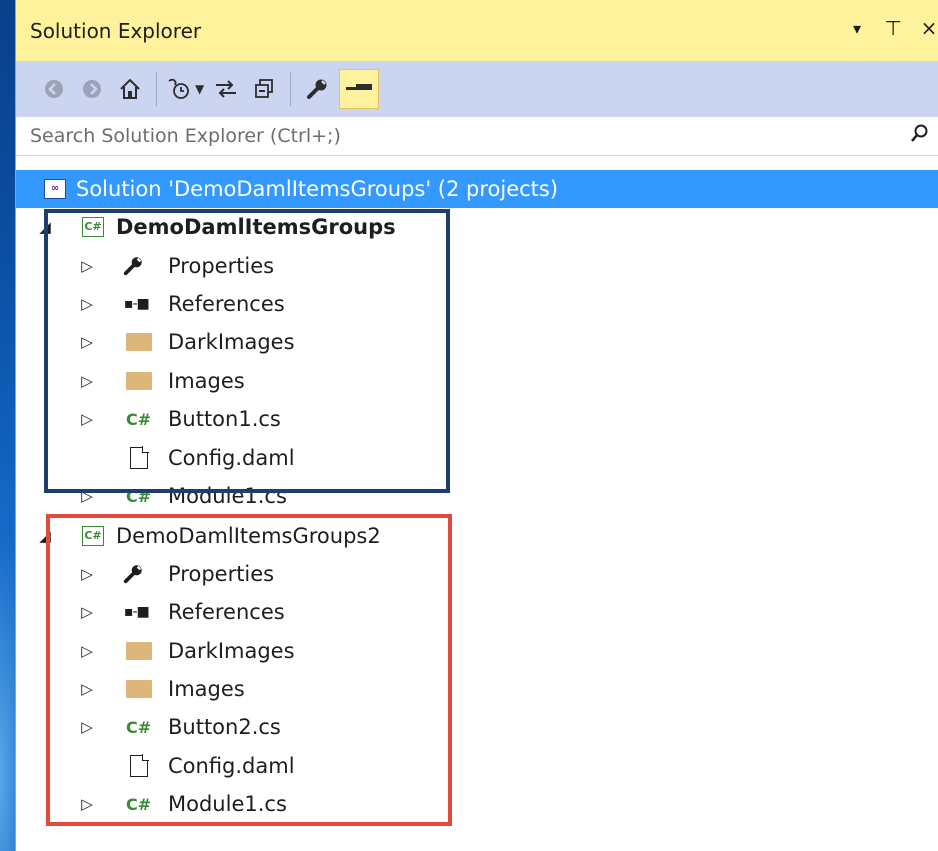 This screenshot has width=938, height=851. Describe the element at coordinates (477, 536) in the screenshot. I see `tree-item-project: ◢ C# DemoDamlItemsGroups2` at that location.